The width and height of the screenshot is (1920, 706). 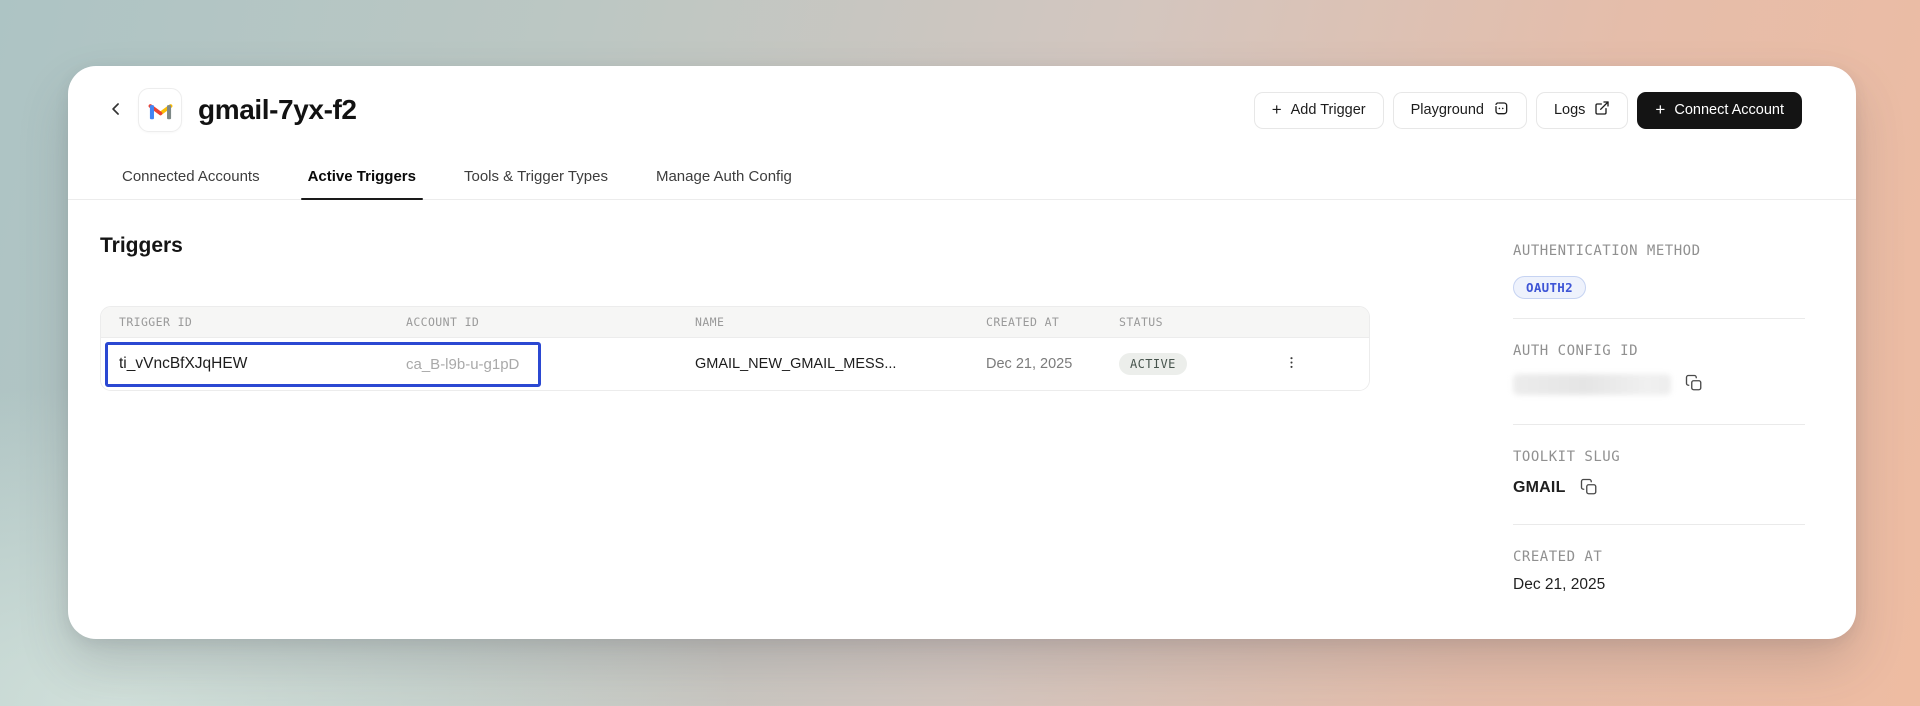 What do you see at coordinates (1306, 364) in the screenshot?
I see `actions-cell` at bounding box center [1306, 364].